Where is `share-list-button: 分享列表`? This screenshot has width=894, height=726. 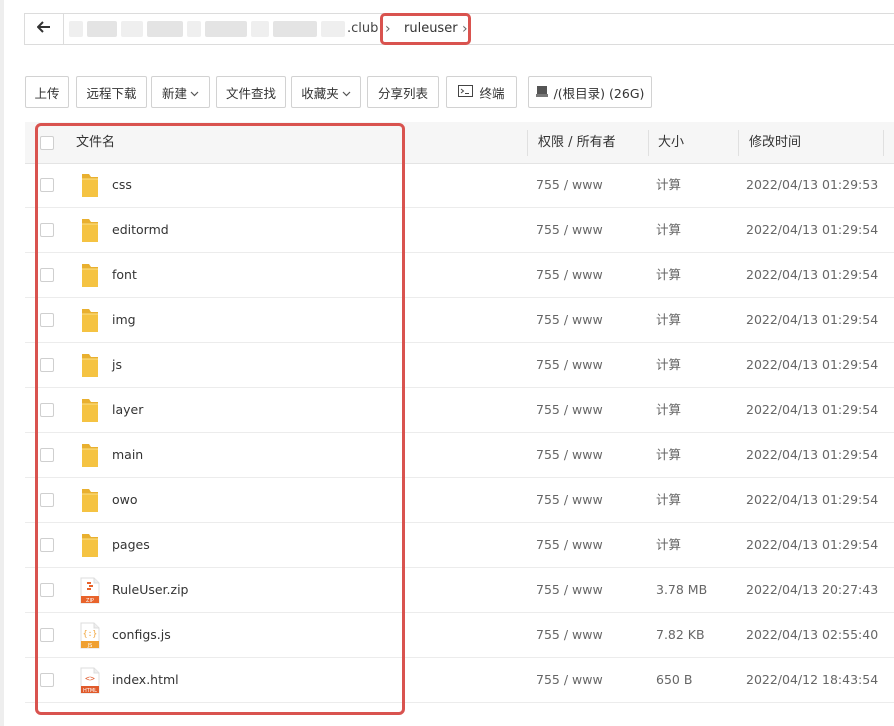
share-list-button: 分享列表 is located at coordinates (403, 92).